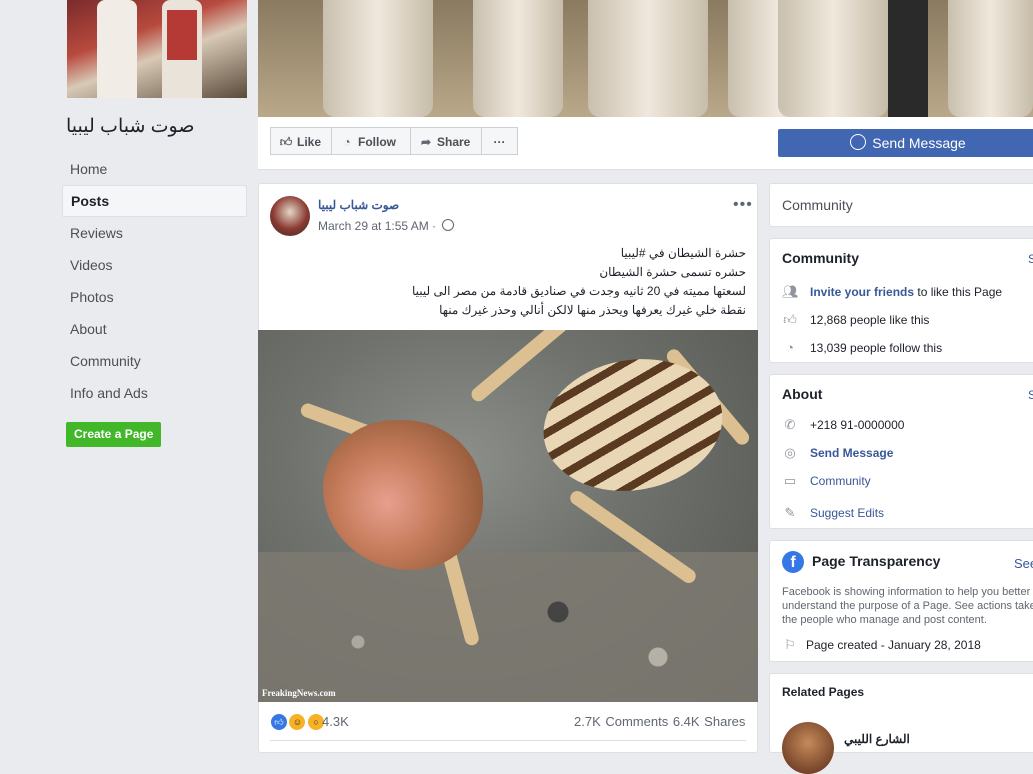  What do you see at coordinates (884, 620) in the screenshot?
I see `transparency-body-line: the people who manage and post content.` at bounding box center [884, 620].